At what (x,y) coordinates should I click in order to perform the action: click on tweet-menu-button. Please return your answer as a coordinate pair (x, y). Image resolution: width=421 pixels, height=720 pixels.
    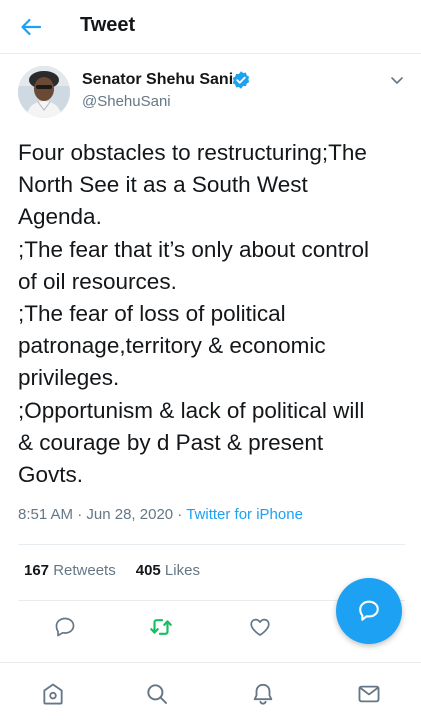
    Looking at the image, I should click on (397, 80).